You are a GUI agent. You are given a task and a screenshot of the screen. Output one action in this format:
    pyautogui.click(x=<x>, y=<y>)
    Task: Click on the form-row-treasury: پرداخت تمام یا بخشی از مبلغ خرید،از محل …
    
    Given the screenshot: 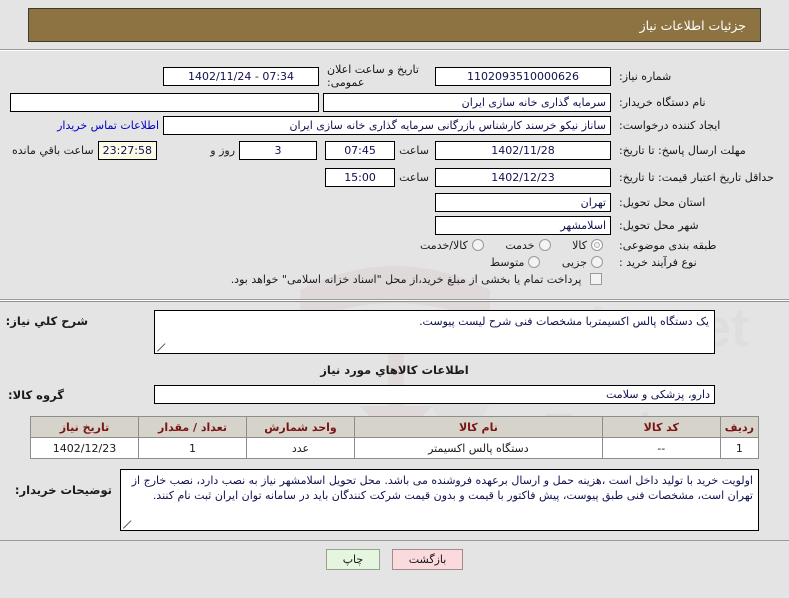 What is the action you would take?
    pyautogui.click(x=394, y=279)
    